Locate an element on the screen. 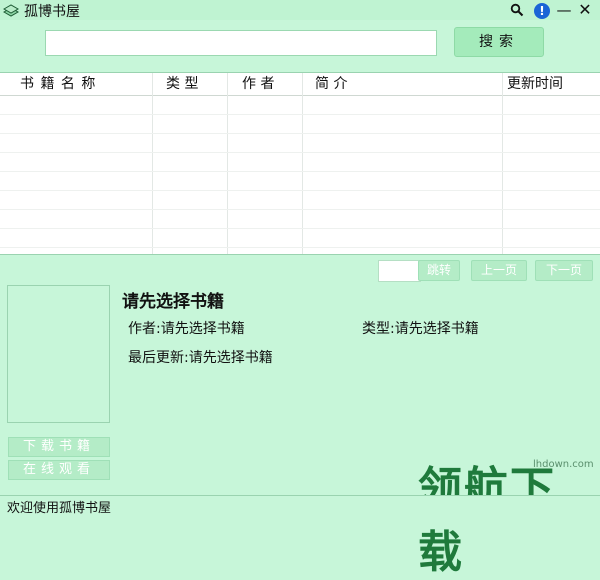  watermark-site: lhdown.com is located at coordinates (563, 464).